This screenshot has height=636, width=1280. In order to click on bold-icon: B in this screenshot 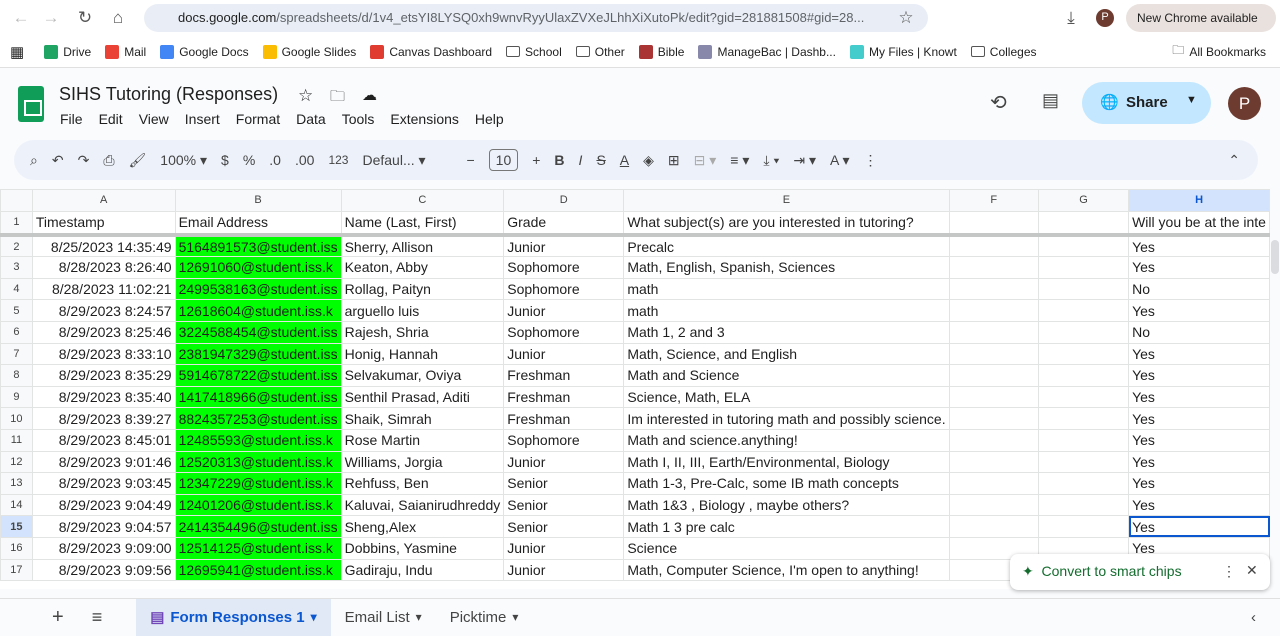, I will do `click(559, 160)`.